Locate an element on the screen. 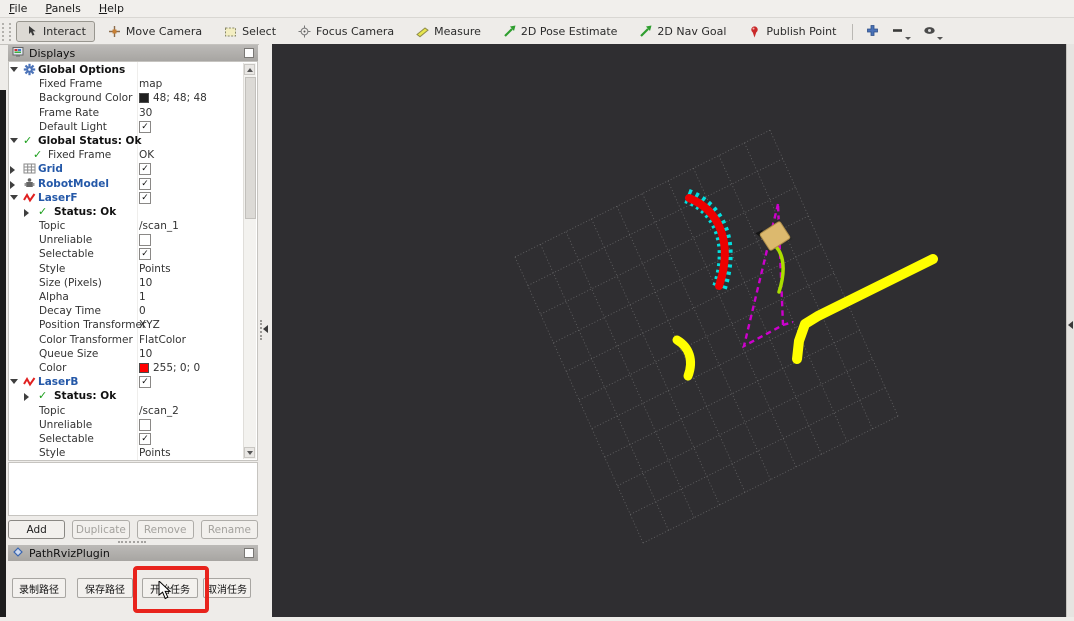 Image resolution: width=1074 pixels, height=621 pixels. tree-row-global-status-ok: ✓ Global Status: Ok is located at coordinates (126, 141).